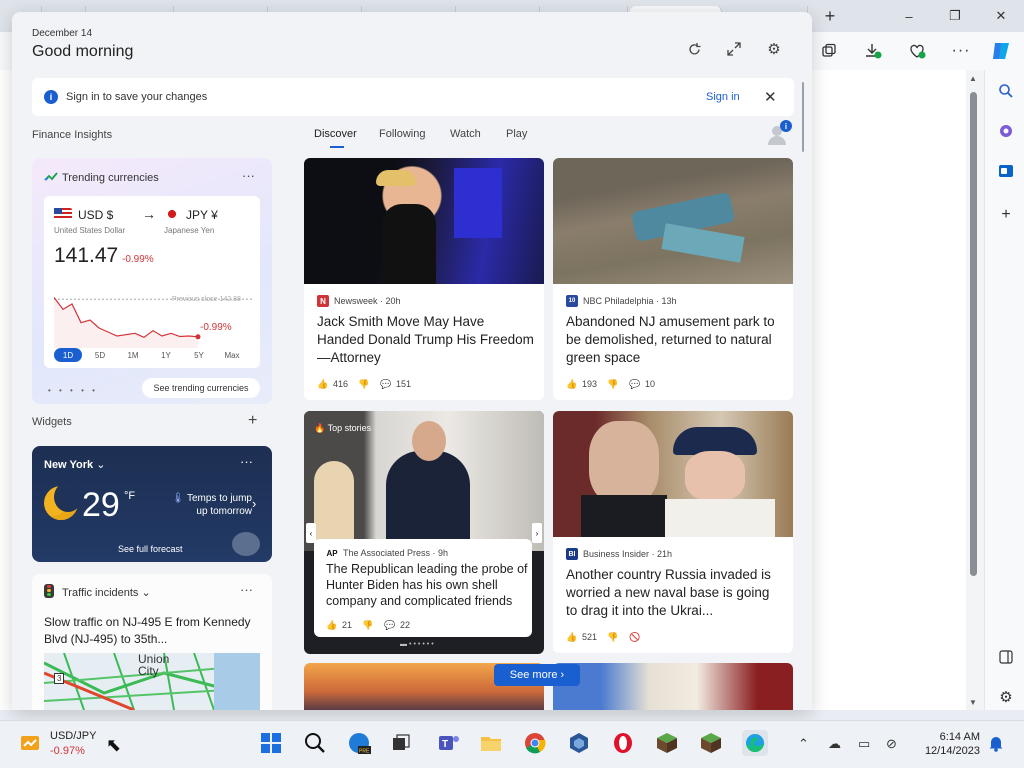 Image resolution: width=1024 pixels, height=768 pixels. I want to click on comment-button: 💬 151, so click(395, 384).